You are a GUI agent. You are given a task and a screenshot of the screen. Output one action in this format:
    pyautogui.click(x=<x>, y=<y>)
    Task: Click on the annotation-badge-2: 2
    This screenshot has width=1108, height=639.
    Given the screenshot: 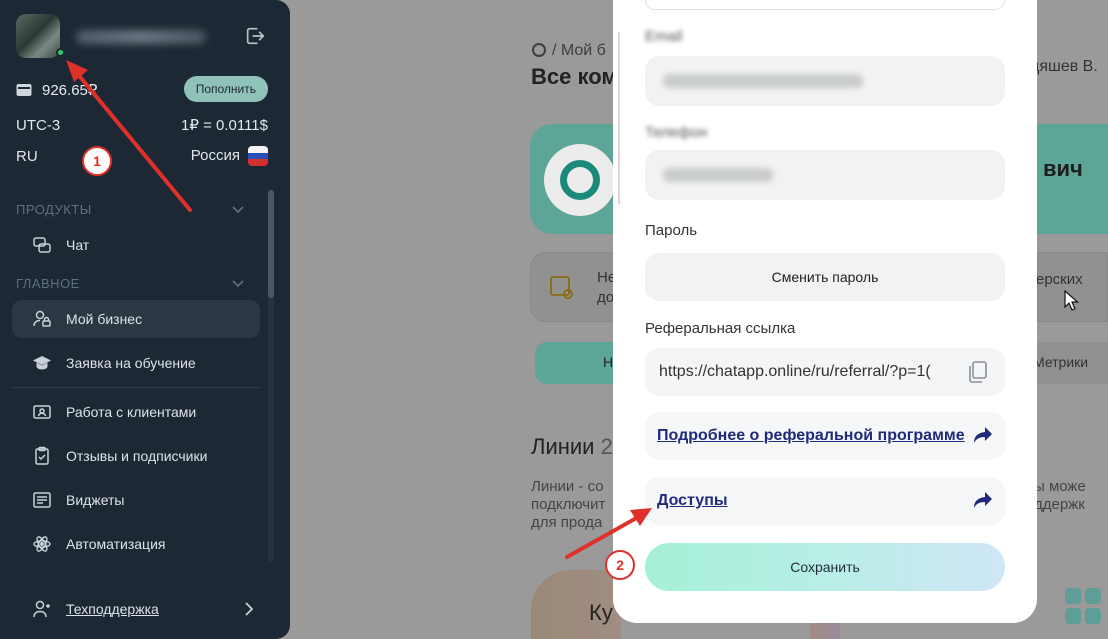 What is the action you would take?
    pyautogui.click(x=620, y=565)
    